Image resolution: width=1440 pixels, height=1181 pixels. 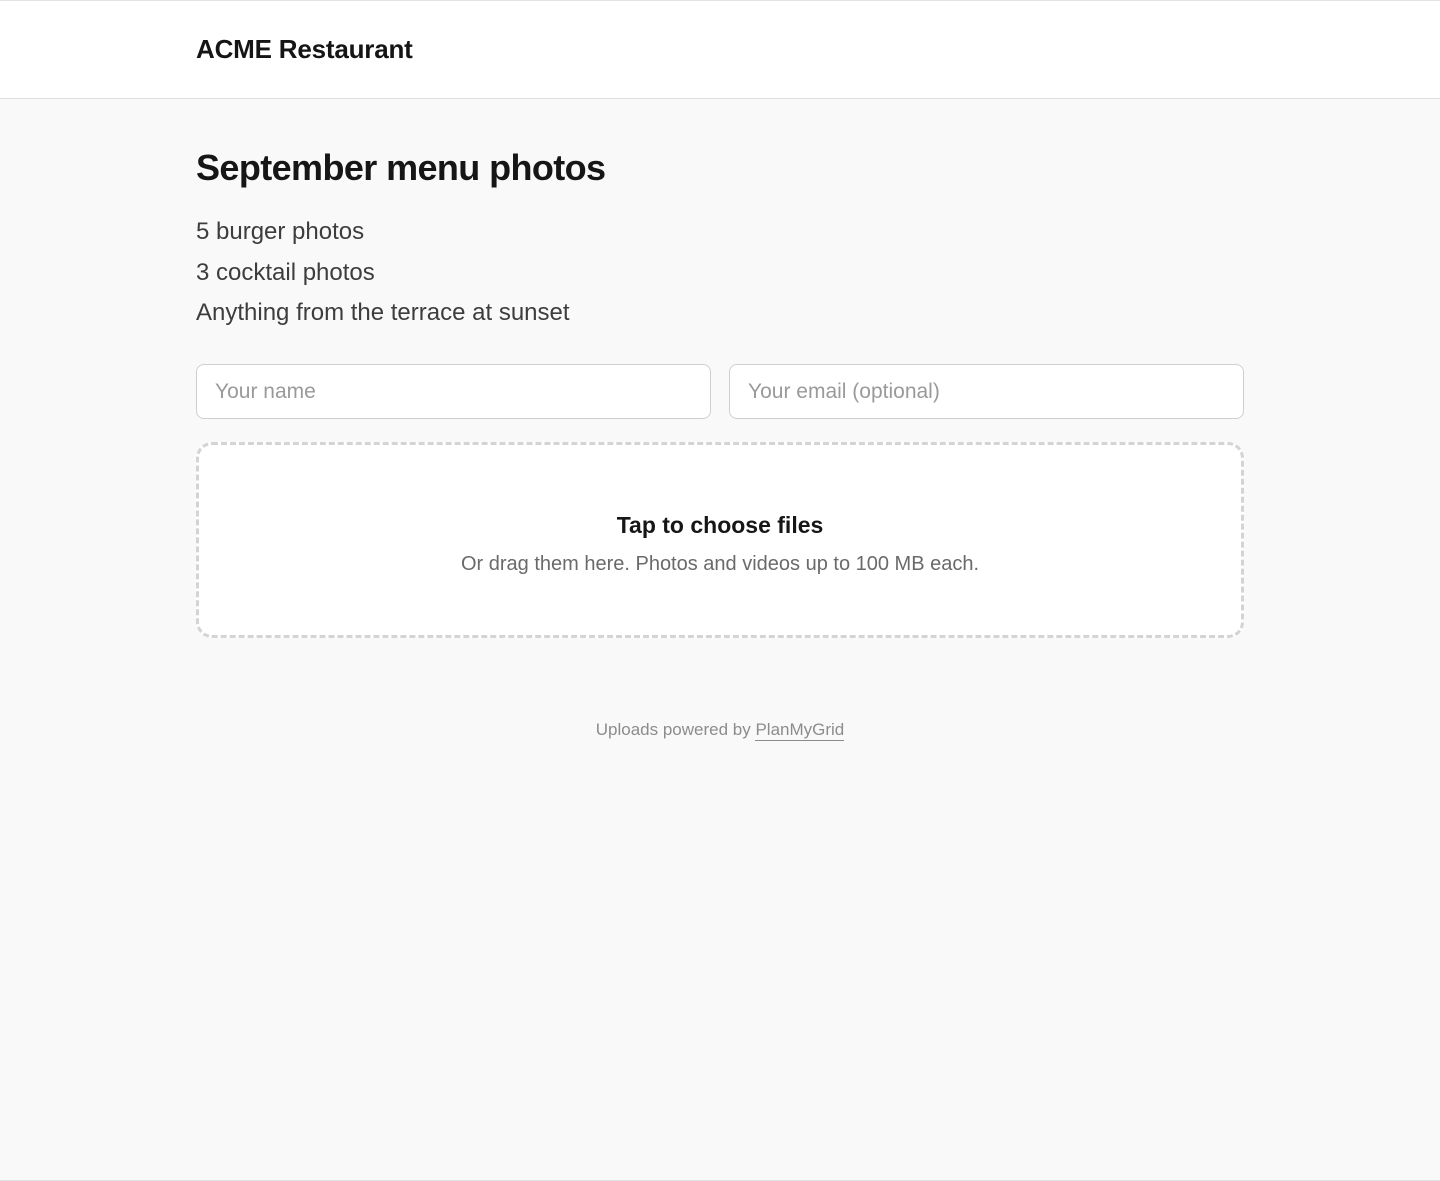 What do you see at coordinates (401, 167) in the screenshot?
I see `page-title: September menu photos` at bounding box center [401, 167].